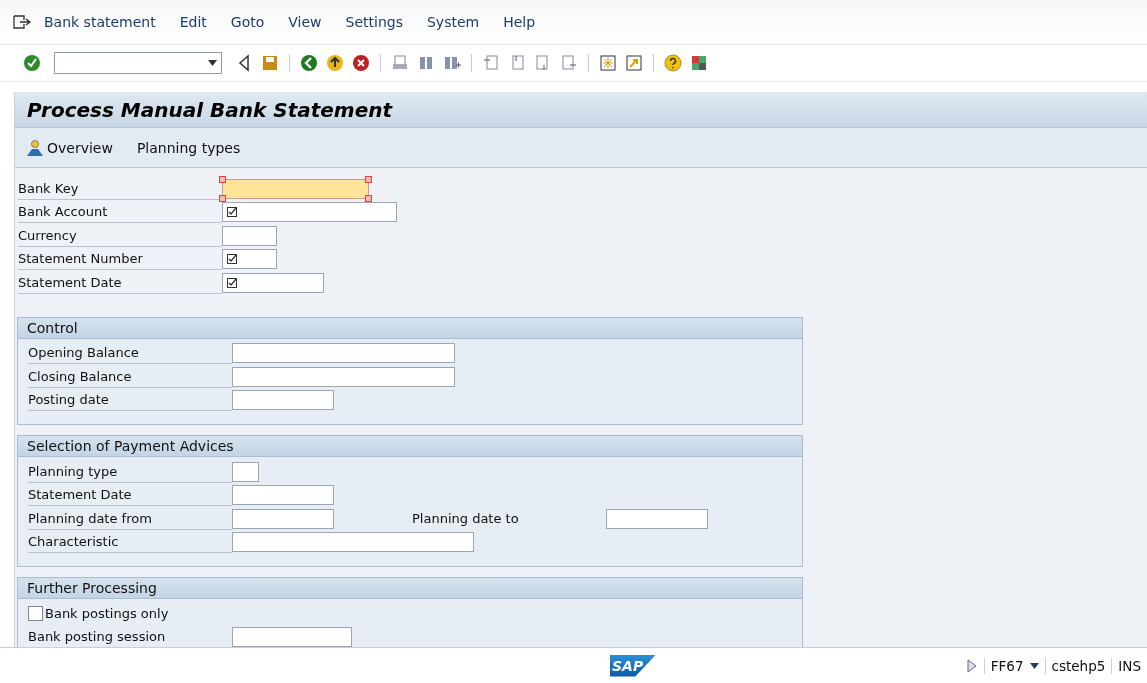  Describe the element at coordinates (581, 110) in the screenshot. I see `screen-title: Process Manual Bank Statement` at that location.